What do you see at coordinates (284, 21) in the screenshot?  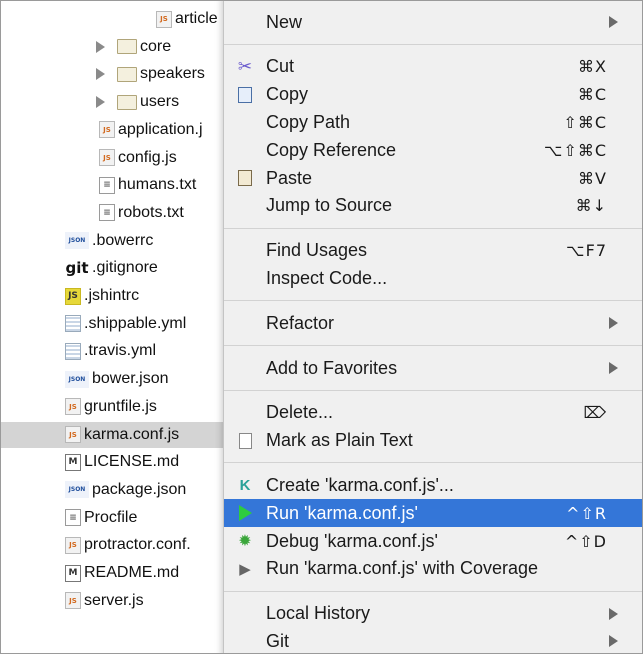 I see `menu-item-label: New` at bounding box center [284, 21].